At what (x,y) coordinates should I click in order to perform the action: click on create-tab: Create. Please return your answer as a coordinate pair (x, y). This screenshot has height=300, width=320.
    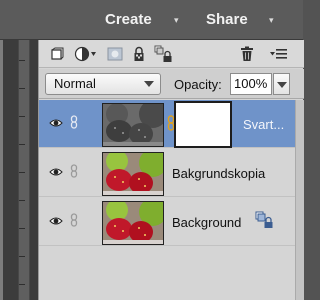
    Looking at the image, I should click on (128, 19).